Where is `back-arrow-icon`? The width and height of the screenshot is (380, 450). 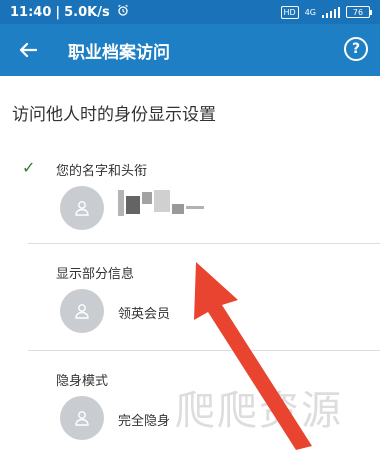 back-arrow-icon is located at coordinates (28, 50).